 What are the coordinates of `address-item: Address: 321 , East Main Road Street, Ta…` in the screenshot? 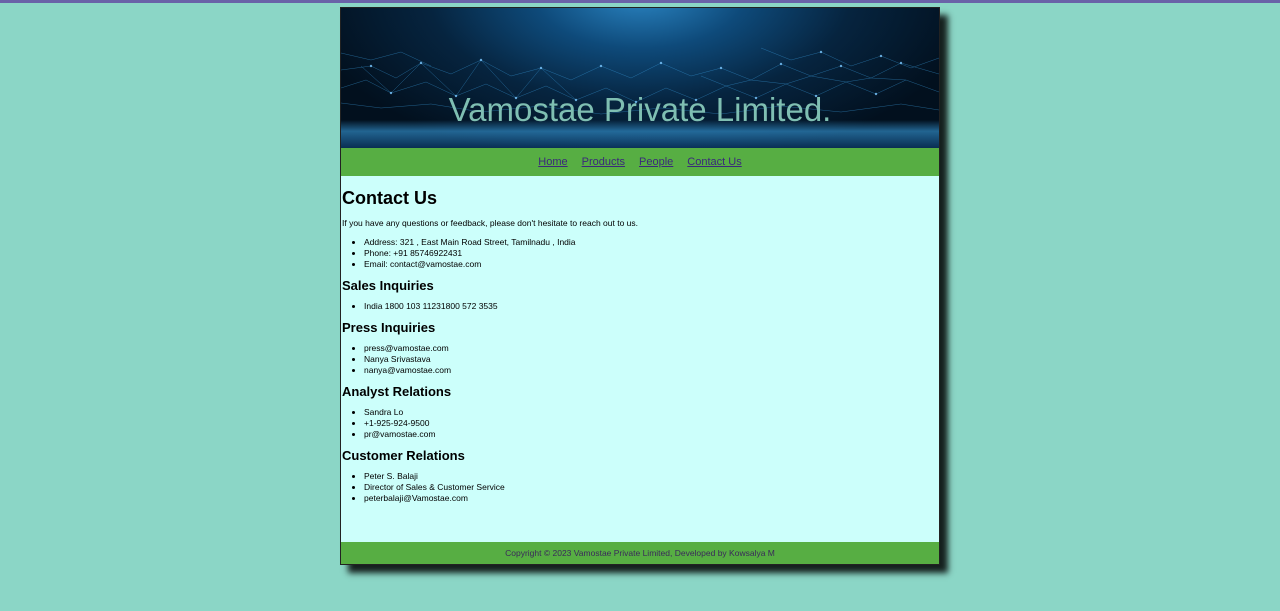 It's located at (651, 242).